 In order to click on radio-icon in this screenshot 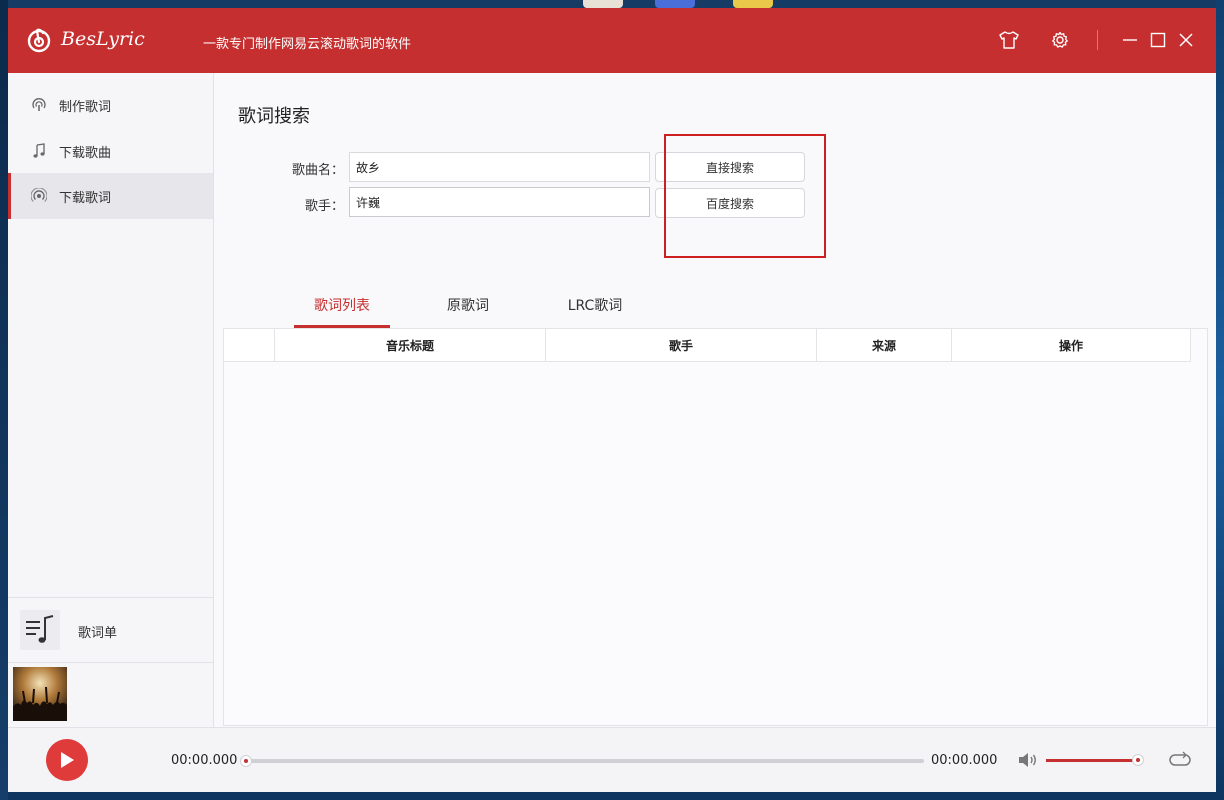, I will do `click(39, 196)`.